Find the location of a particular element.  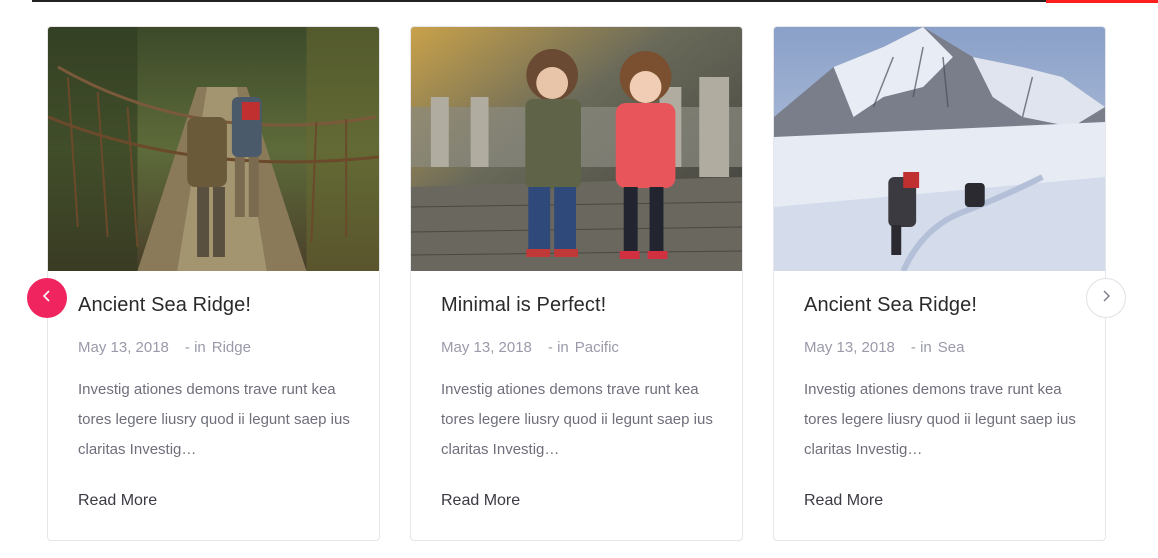

post-category-link: Sea is located at coordinates (951, 347).